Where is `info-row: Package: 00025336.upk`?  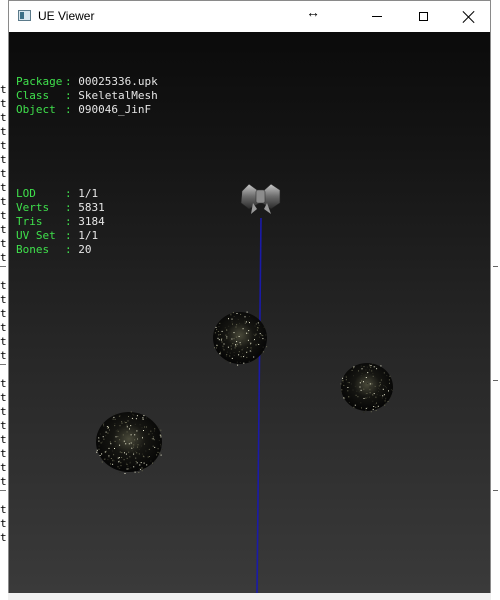 info-row: Package: 00025336.upk is located at coordinates (87, 82).